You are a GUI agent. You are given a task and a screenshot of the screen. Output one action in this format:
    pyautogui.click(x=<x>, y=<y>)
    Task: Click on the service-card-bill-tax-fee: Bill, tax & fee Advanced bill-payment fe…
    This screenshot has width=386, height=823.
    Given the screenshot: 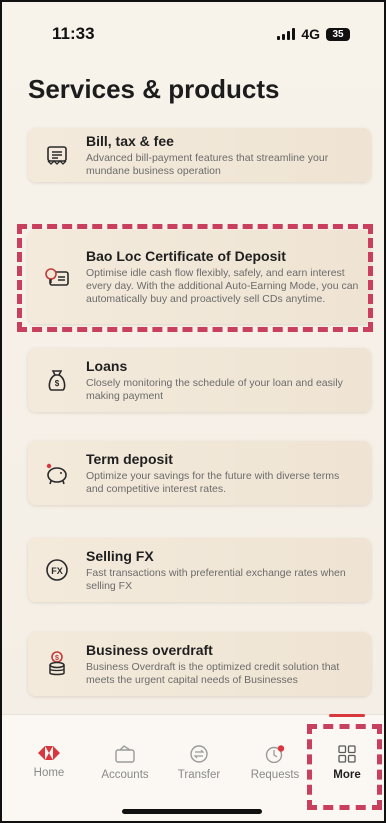 What is the action you would take?
    pyautogui.click(x=199, y=155)
    